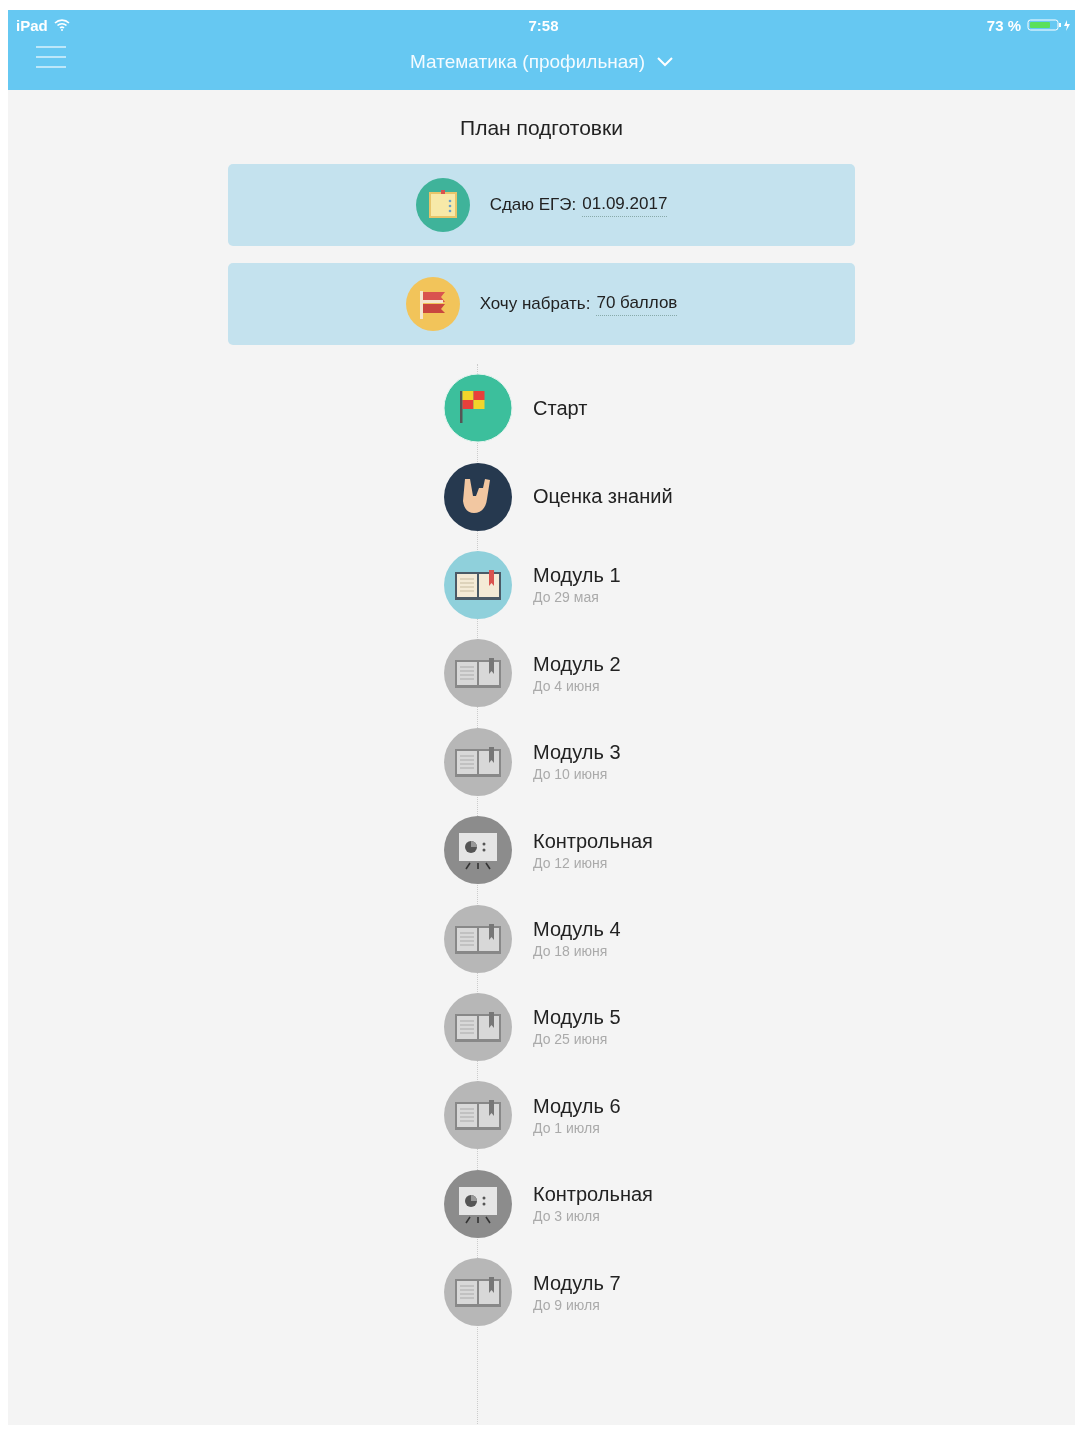 This screenshot has height=1429, width=1075. I want to click on calendar-icon, so click(442, 205).